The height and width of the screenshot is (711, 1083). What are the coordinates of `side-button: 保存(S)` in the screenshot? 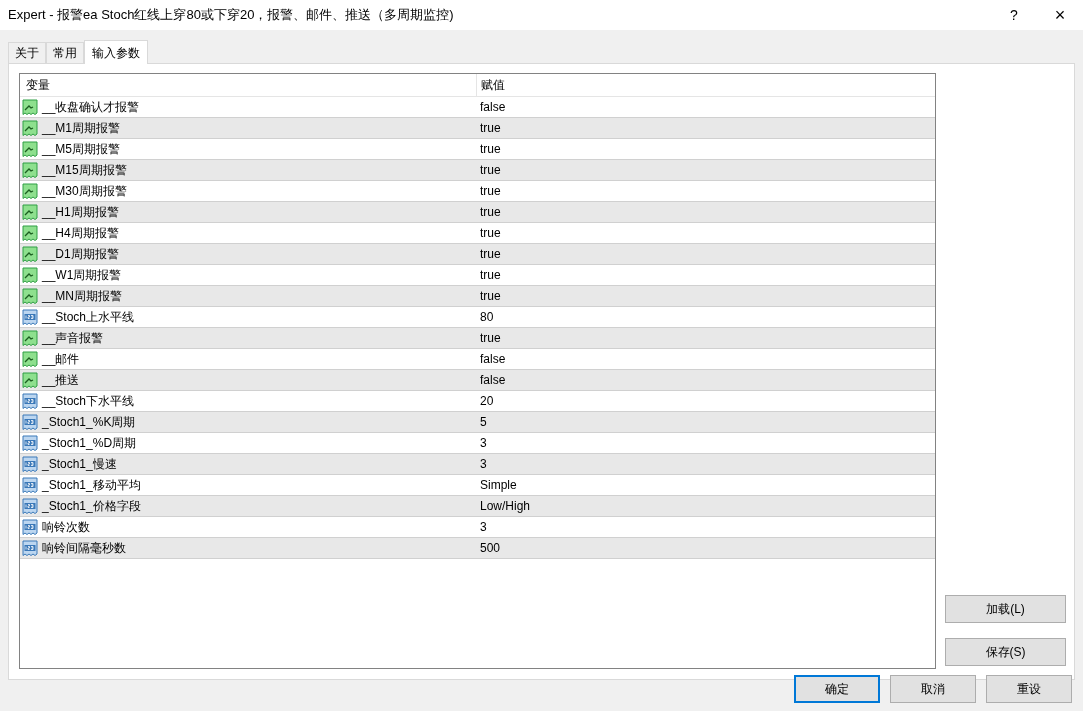 It's located at (1005, 652).